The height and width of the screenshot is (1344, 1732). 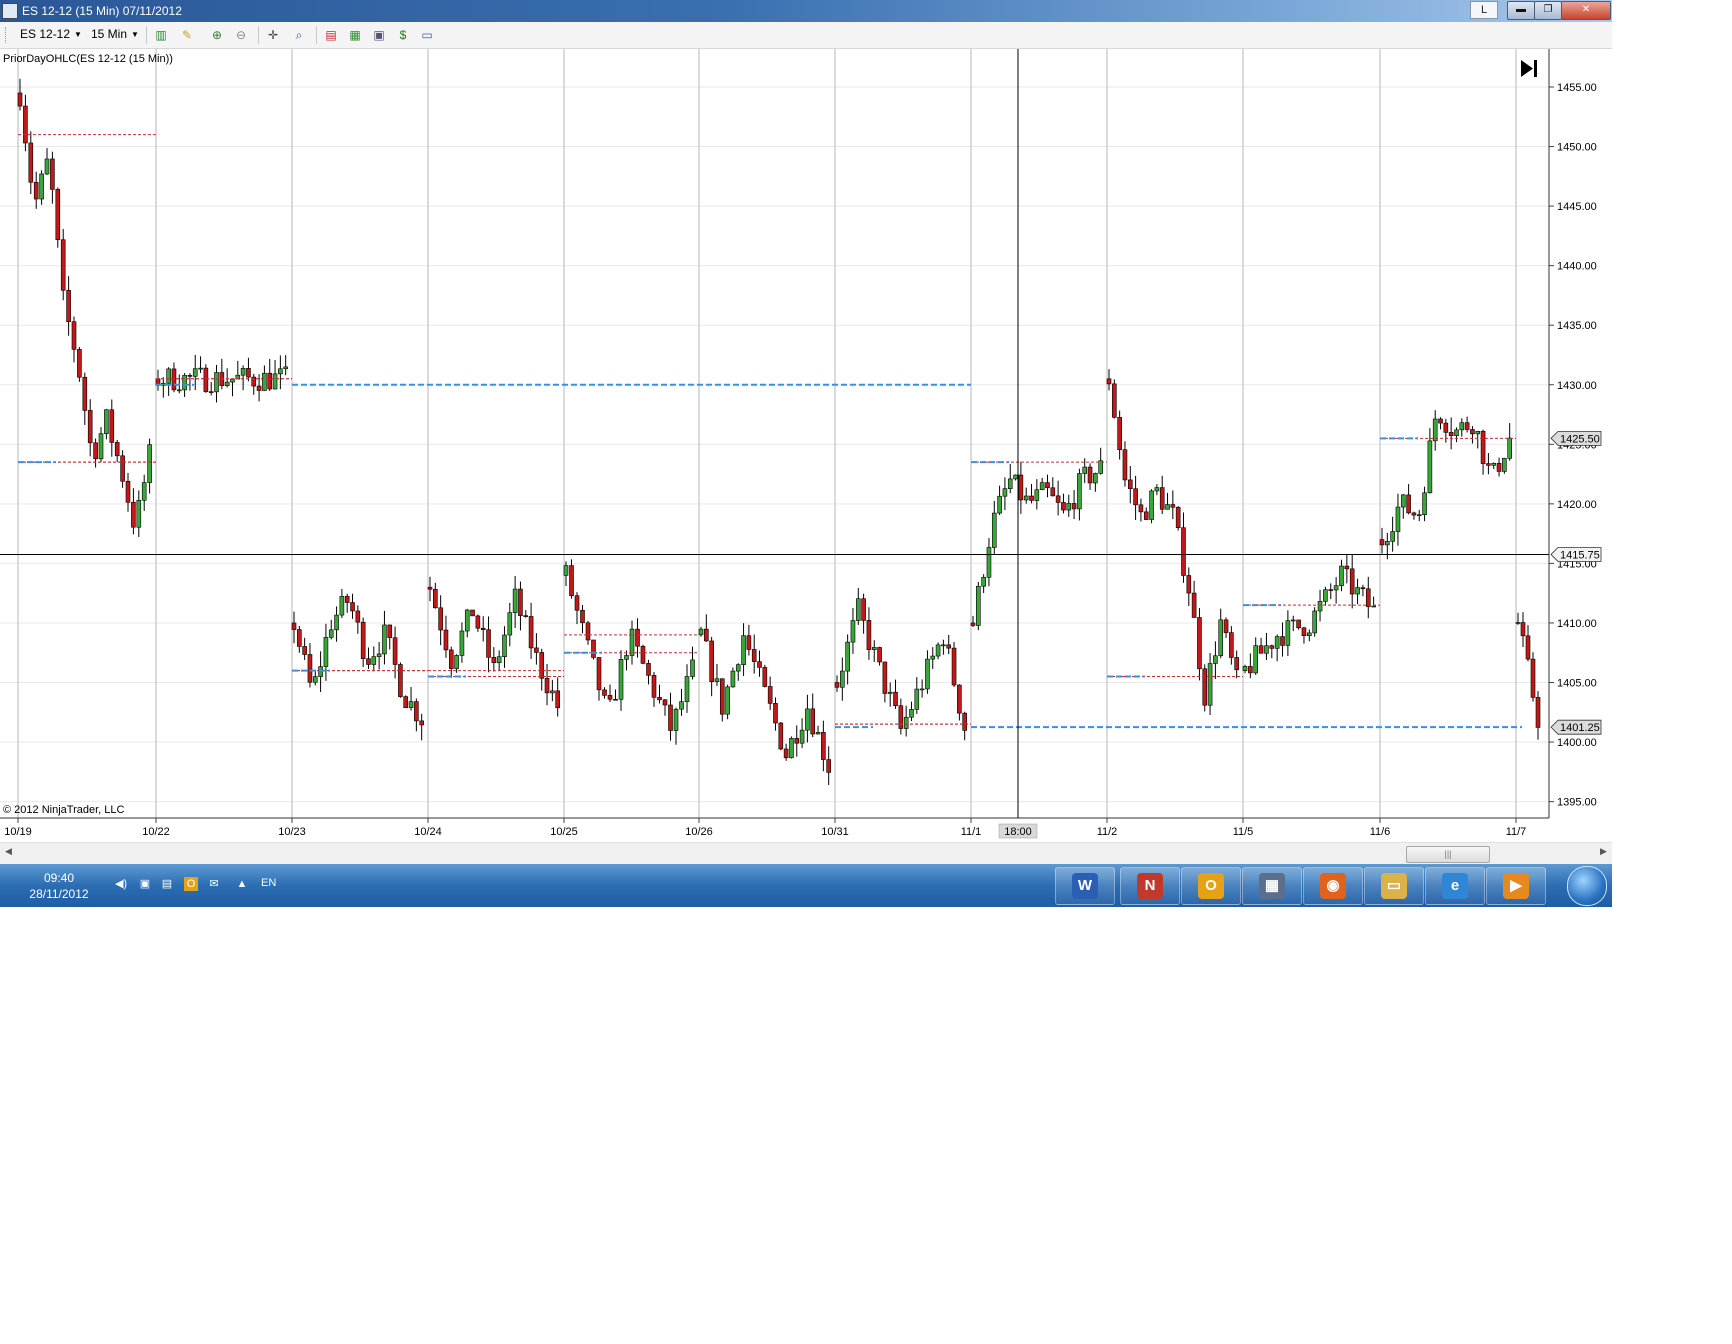 I want to click on data-box-icon: ▣, so click(x=379, y=35).